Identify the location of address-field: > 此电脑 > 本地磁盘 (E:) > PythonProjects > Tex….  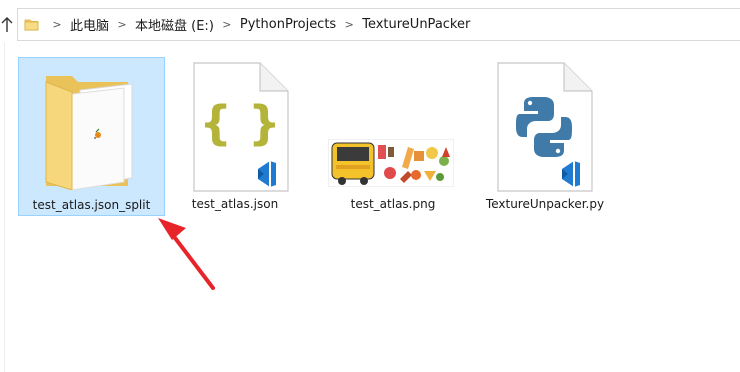
(378, 24).